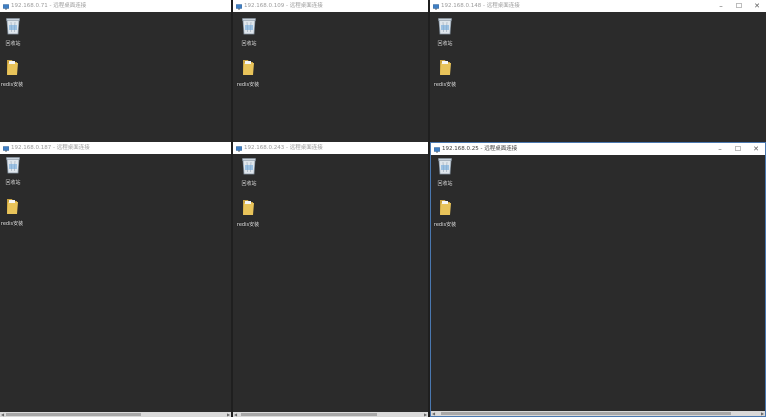 The image size is (766, 417). What do you see at coordinates (598, 149) in the screenshot?
I see `window-titlebar: 192.168.0.25 - 远程桌面连接 – ☐ ✕` at bounding box center [598, 149].